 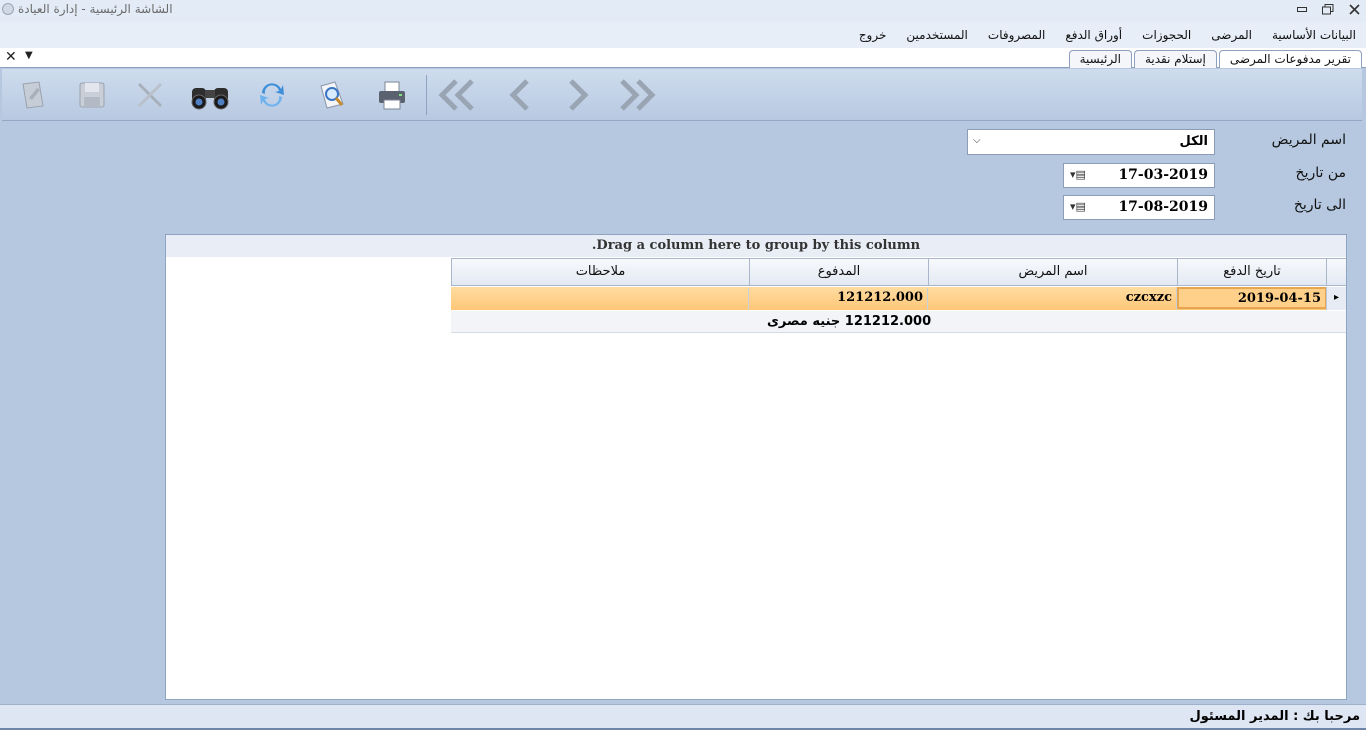 What do you see at coordinates (210, 95) in the screenshot?
I see `binoculars-search-icon` at bounding box center [210, 95].